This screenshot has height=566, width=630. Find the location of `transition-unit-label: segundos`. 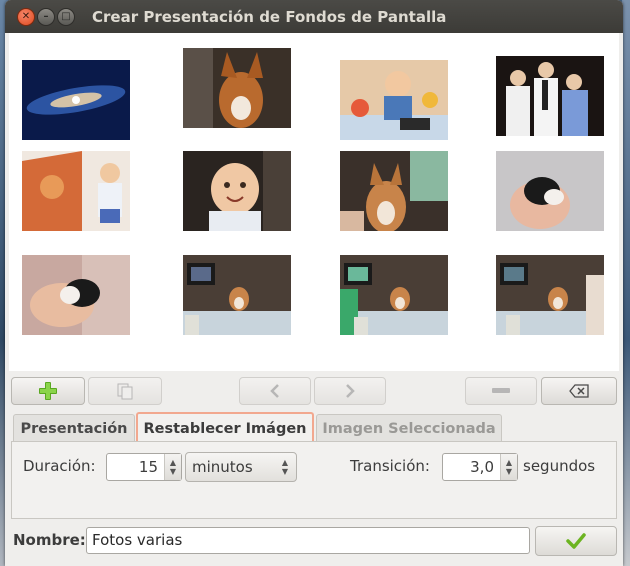

transition-unit-label: segundos is located at coordinates (559, 466).